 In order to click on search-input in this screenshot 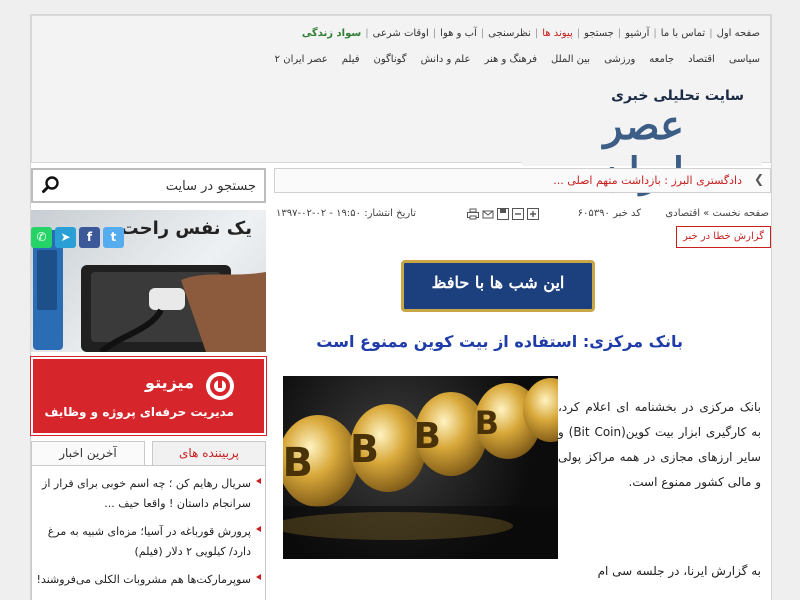, I will do `click(161, 186)`.